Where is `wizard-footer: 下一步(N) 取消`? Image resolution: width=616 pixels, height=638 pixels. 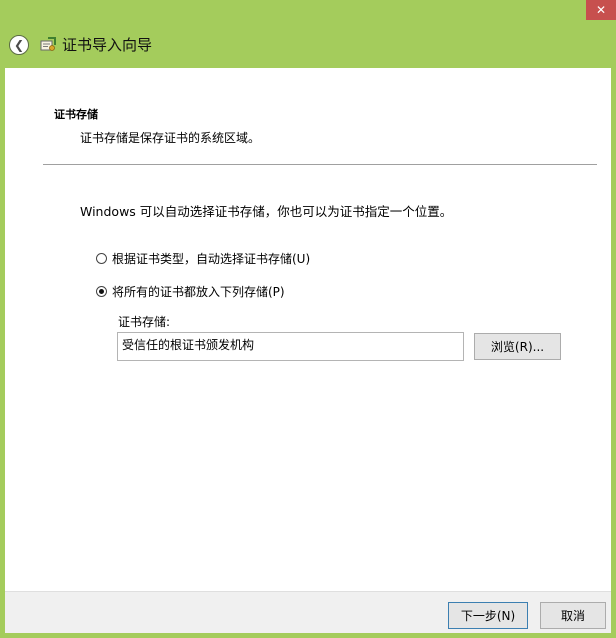 wizard-footer: 下一步(N) 取消 is located at coordinates (308, 612).